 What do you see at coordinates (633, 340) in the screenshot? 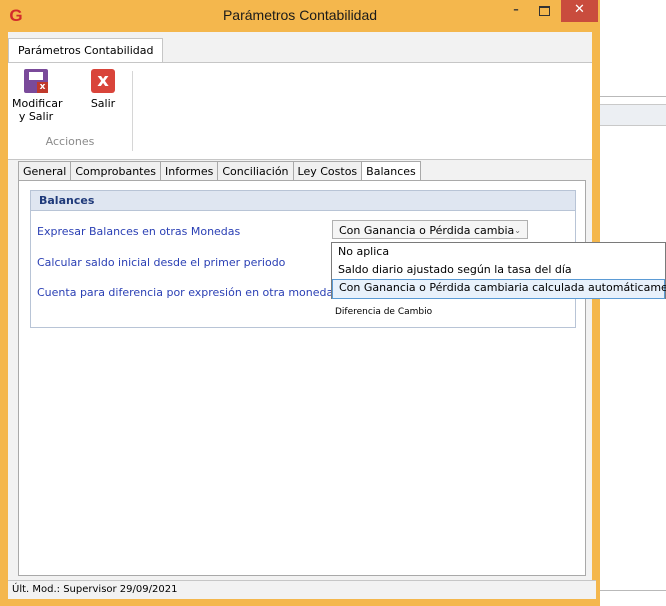
I see `background-window` at bounding box center [633, 340].